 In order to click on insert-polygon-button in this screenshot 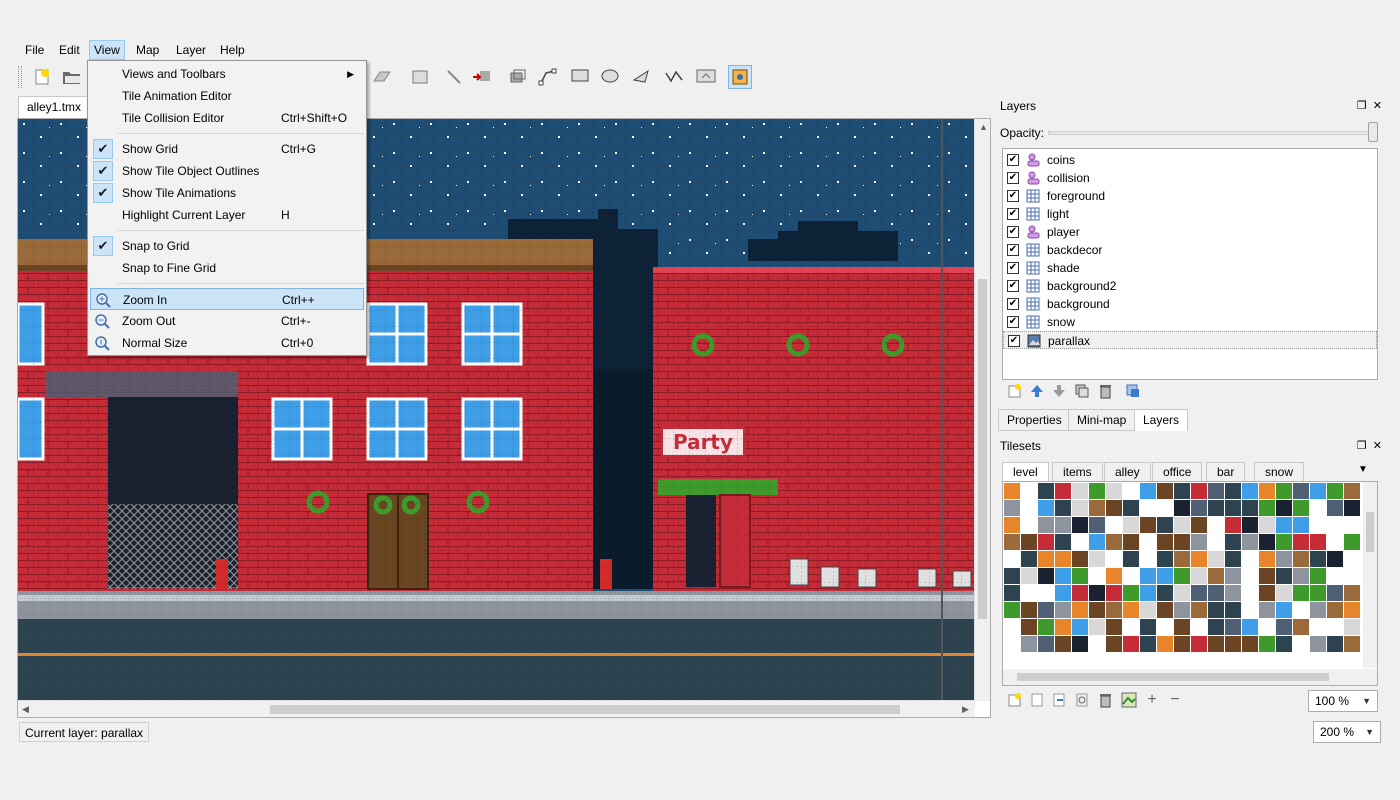, I will do `click(642, 77)`.